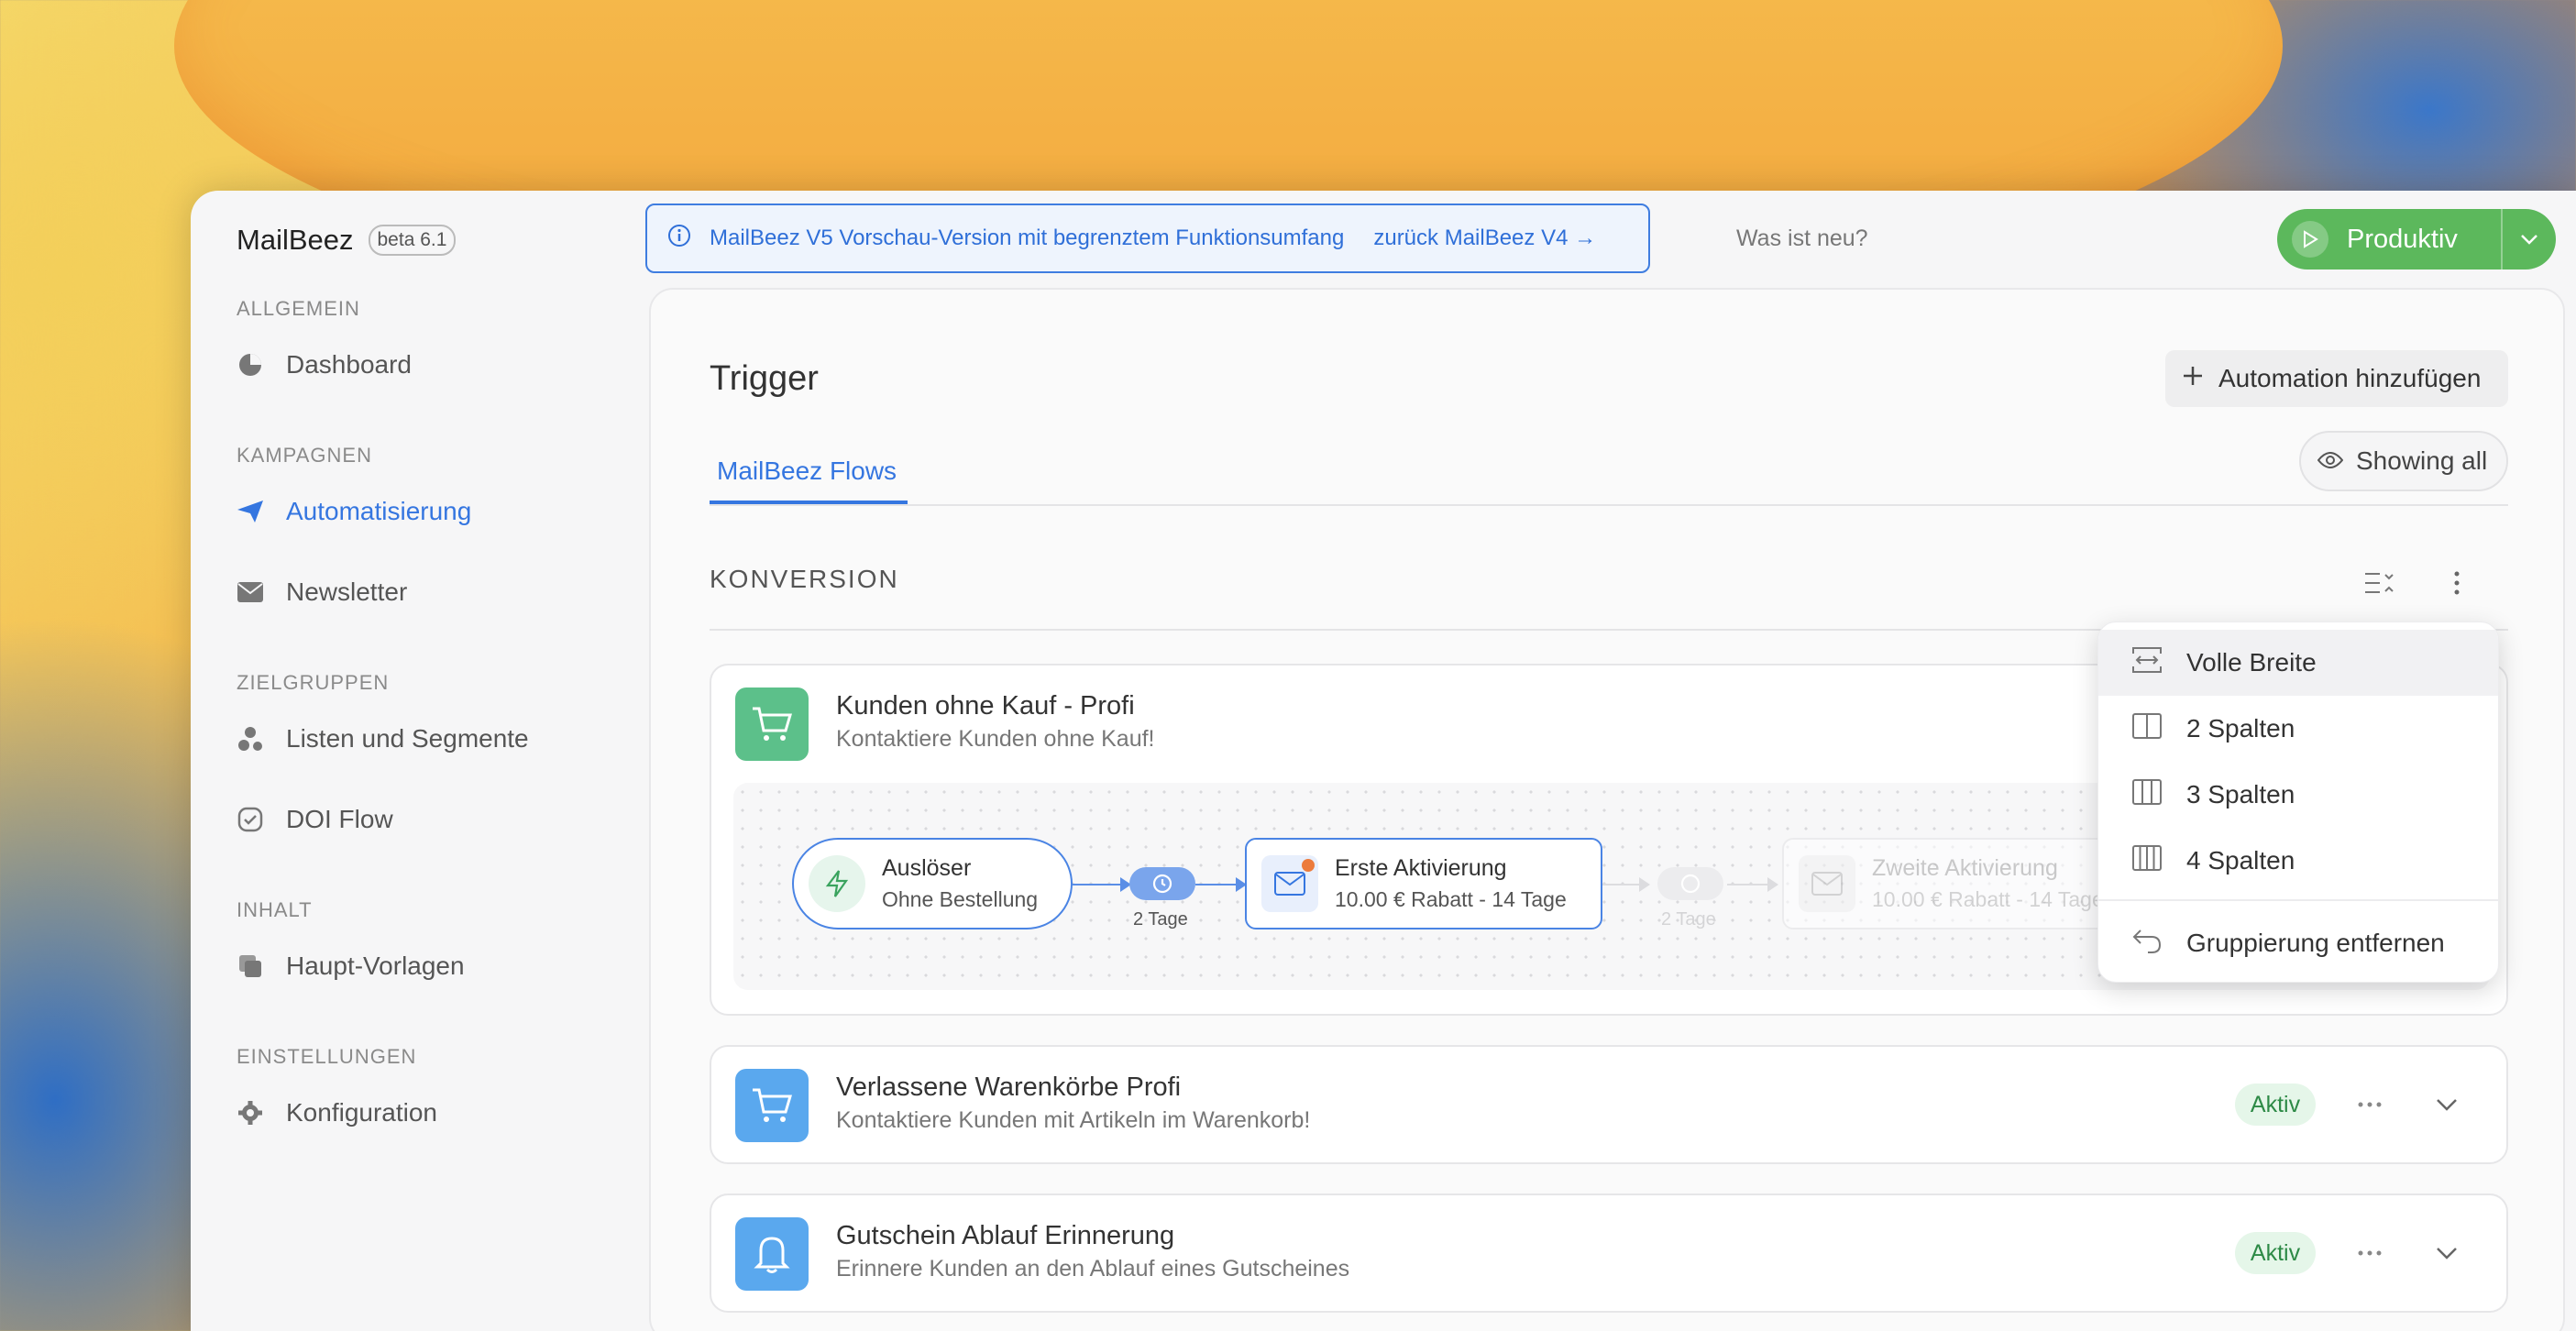  Describe the element at coordinates (251, 1113) in the screenshot. I see `gear-icon` at that location.